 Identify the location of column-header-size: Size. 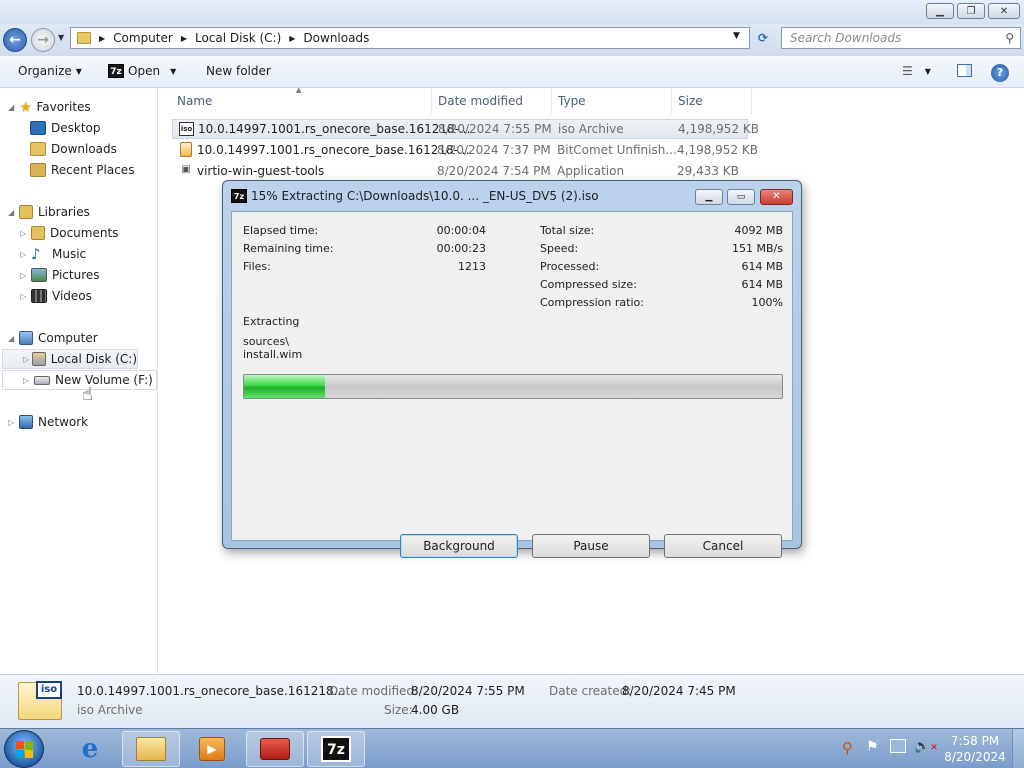
(712, 101).